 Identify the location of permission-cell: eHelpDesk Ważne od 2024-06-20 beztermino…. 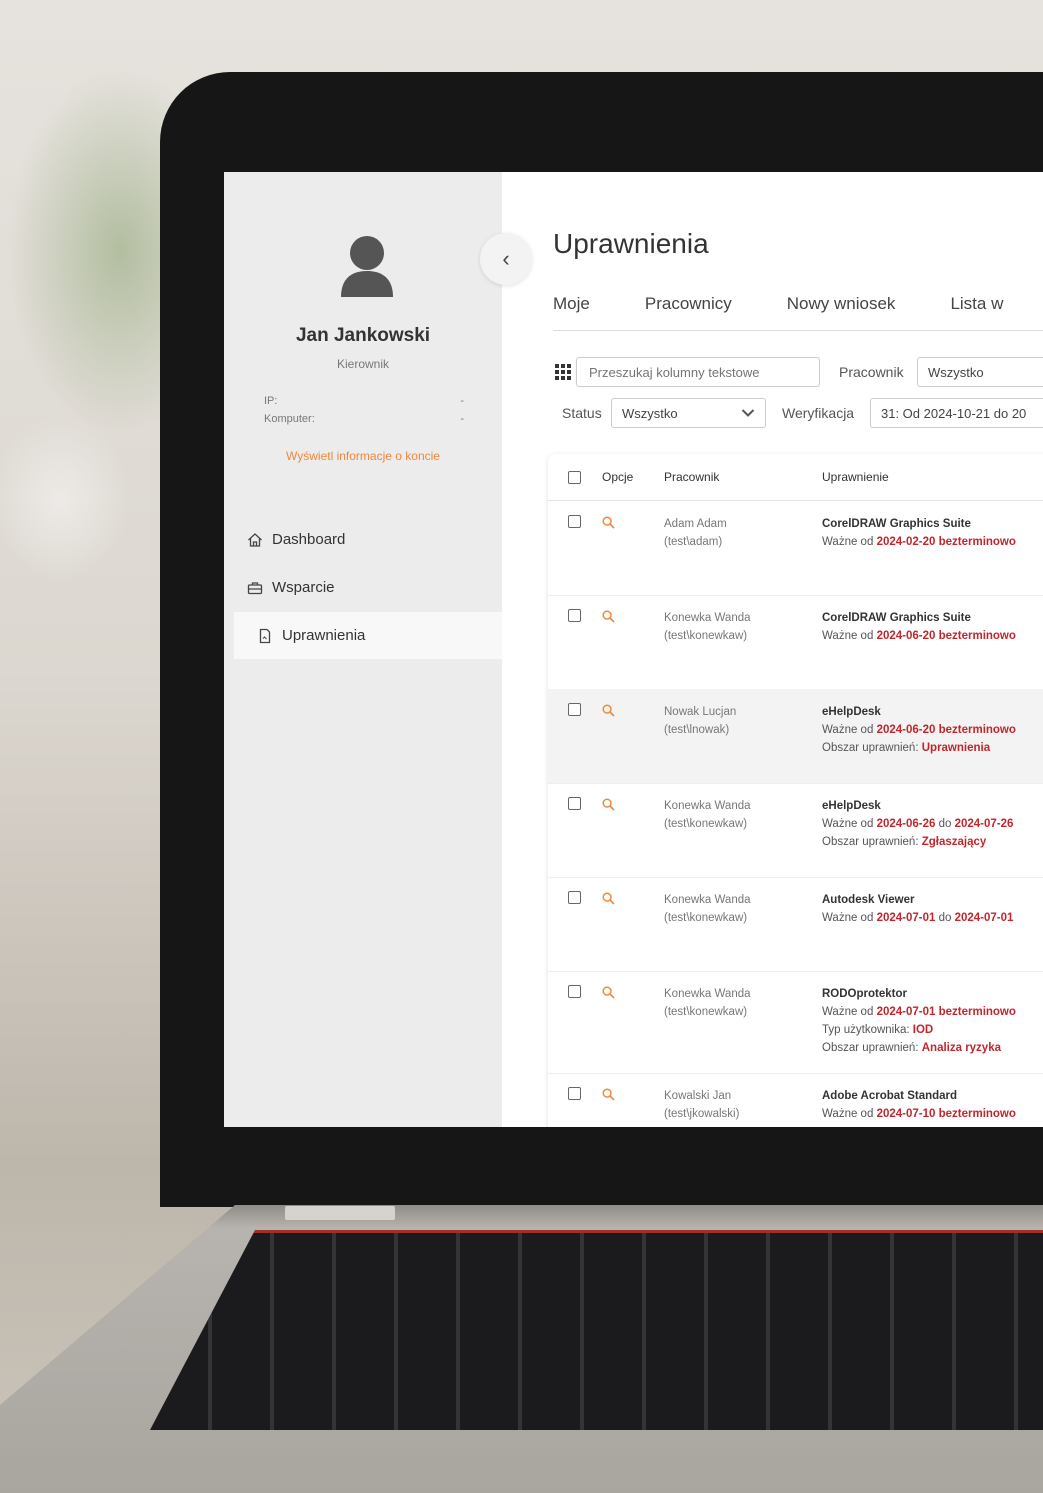
(919, 730).